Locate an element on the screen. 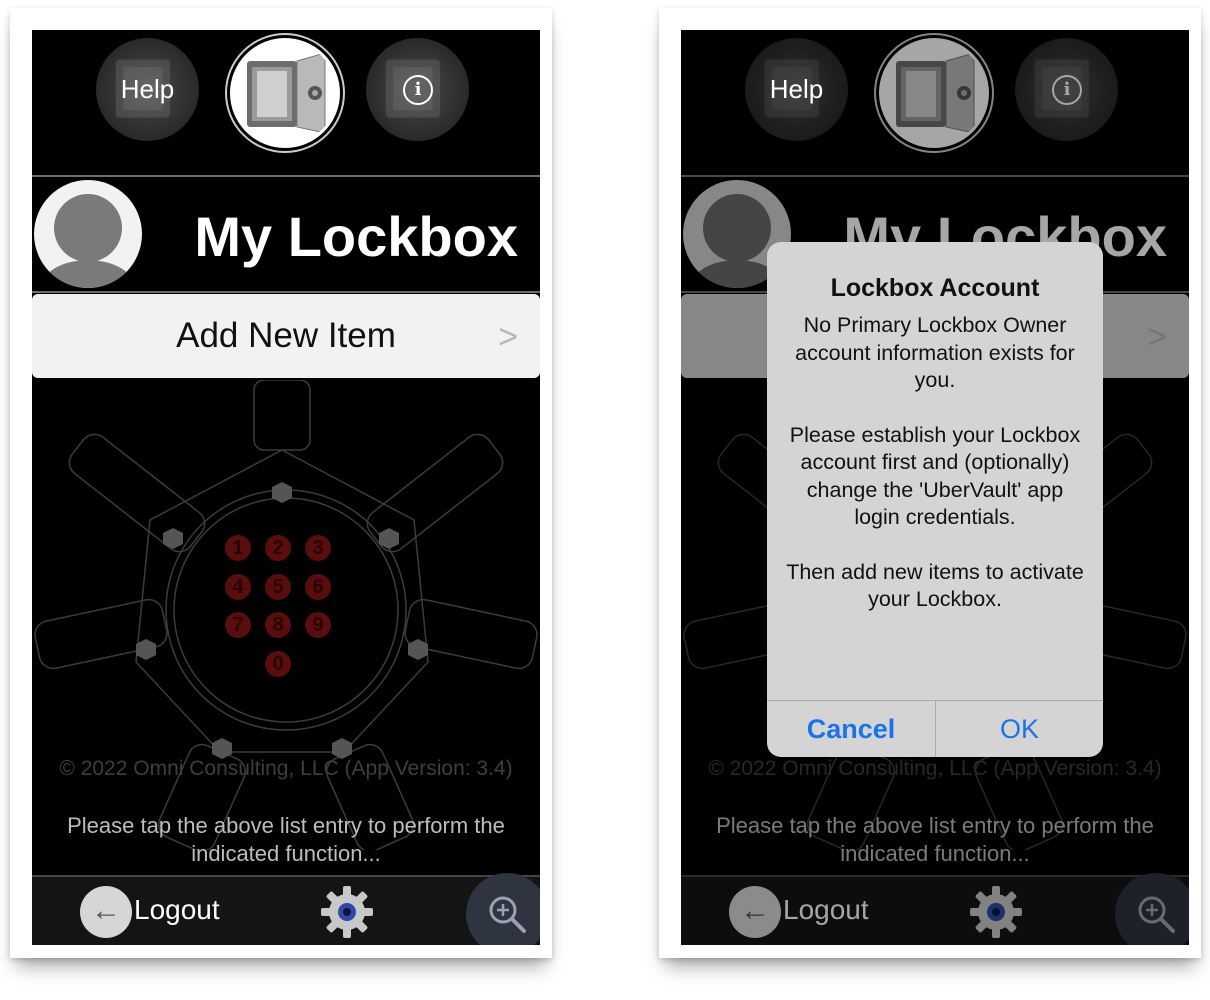 The width and height of the screenshot is (1210, 1000). lockbox-home-button is located at coordinates (285, 93).